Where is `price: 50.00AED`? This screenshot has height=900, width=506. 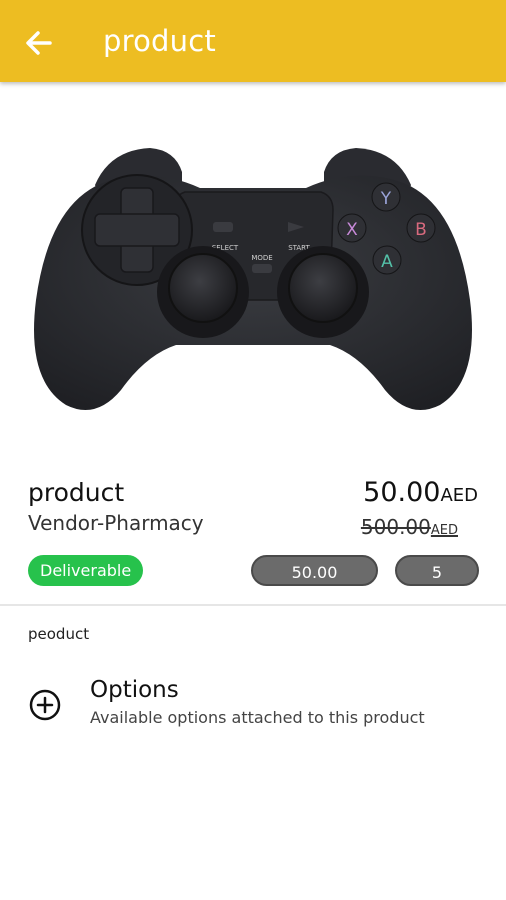 price: 50.00AED is located at coordinates (420, 492).